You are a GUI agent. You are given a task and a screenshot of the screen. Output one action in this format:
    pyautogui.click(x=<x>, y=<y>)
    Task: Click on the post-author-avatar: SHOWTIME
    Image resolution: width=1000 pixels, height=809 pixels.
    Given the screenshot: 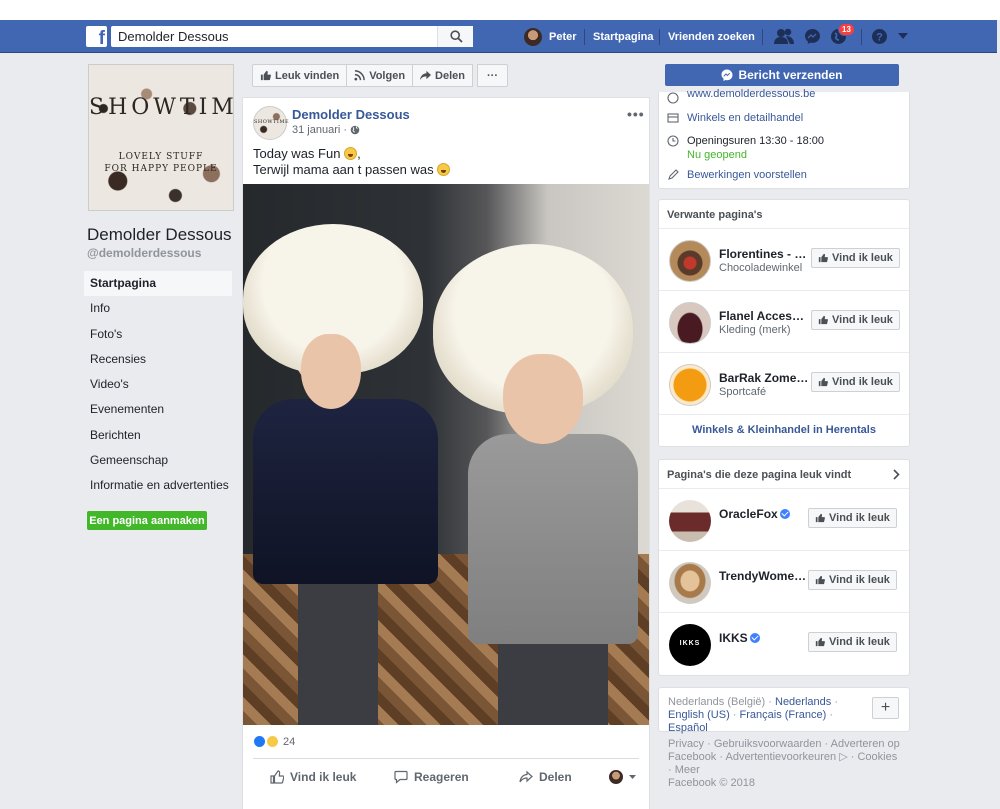 What is the action you would take?
    pyautogui.click(x=271, y=123)
    